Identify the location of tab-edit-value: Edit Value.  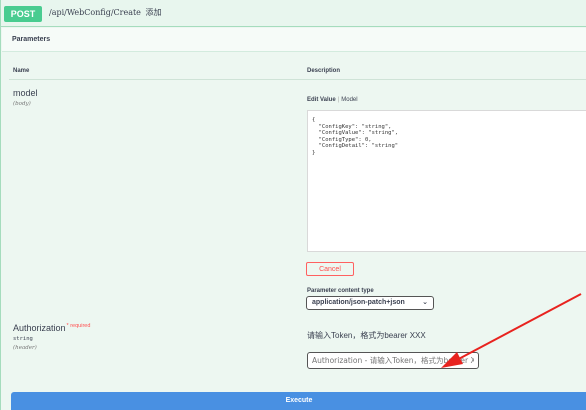
(321, 100).